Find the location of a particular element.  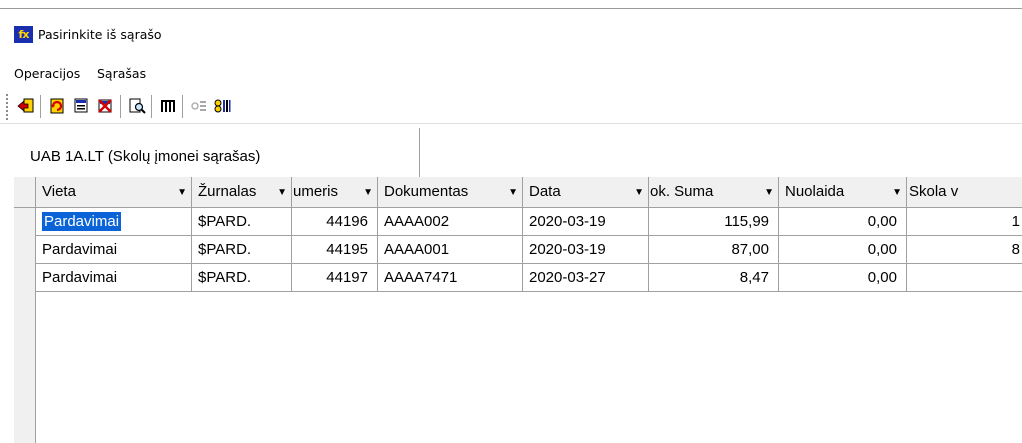

column-header-numeris: umeris ▼ is located at coordinates (335, 192).